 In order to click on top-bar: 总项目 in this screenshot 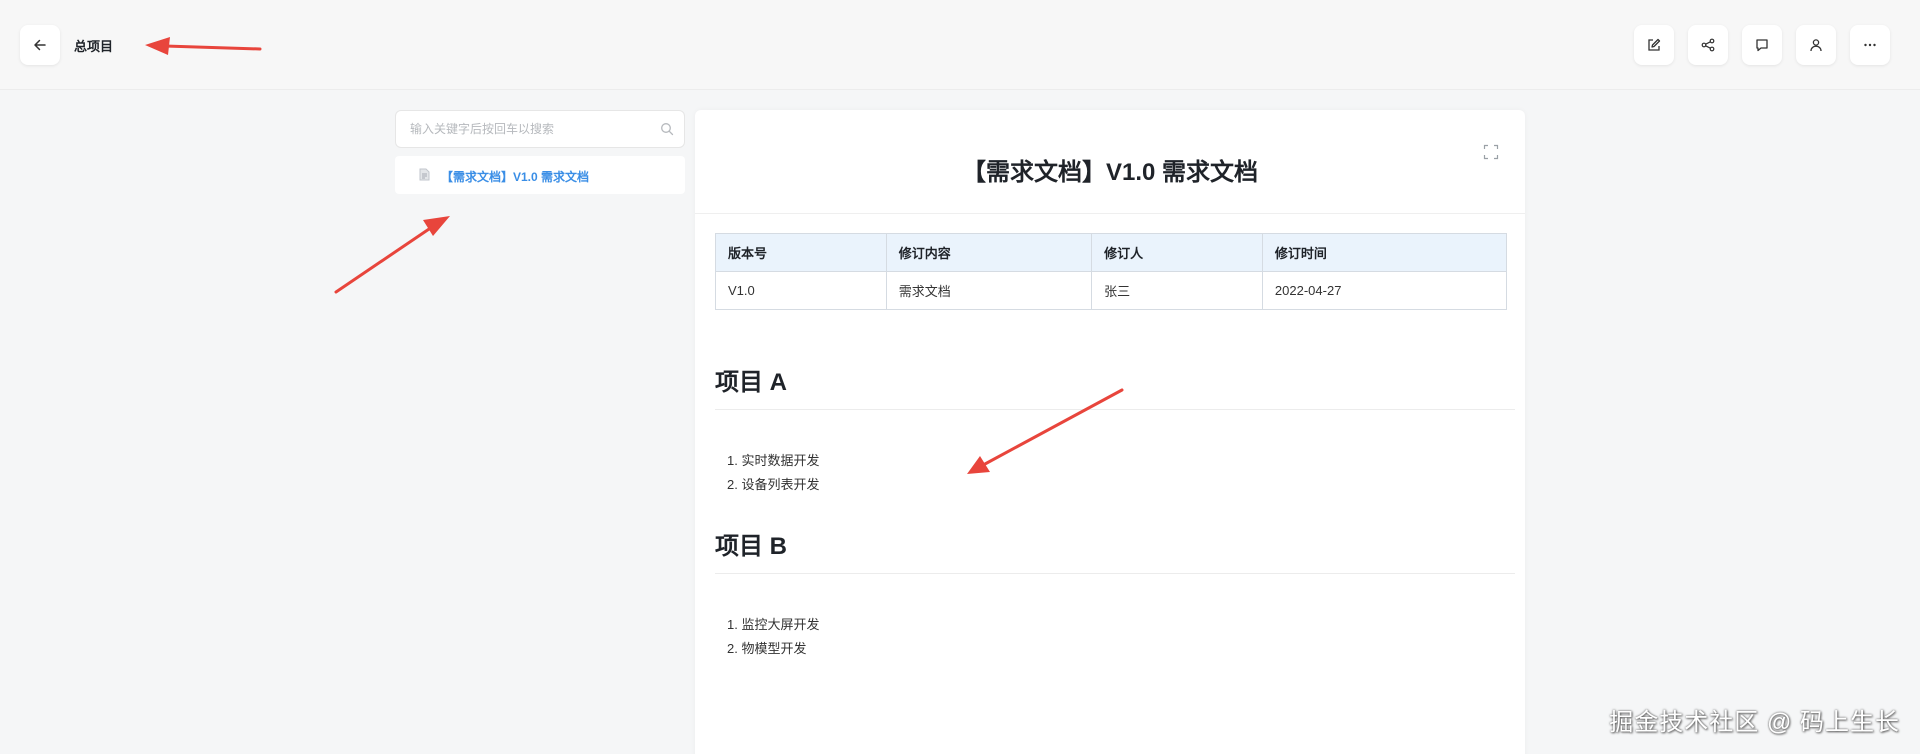, I will do `click(960, 45)`.